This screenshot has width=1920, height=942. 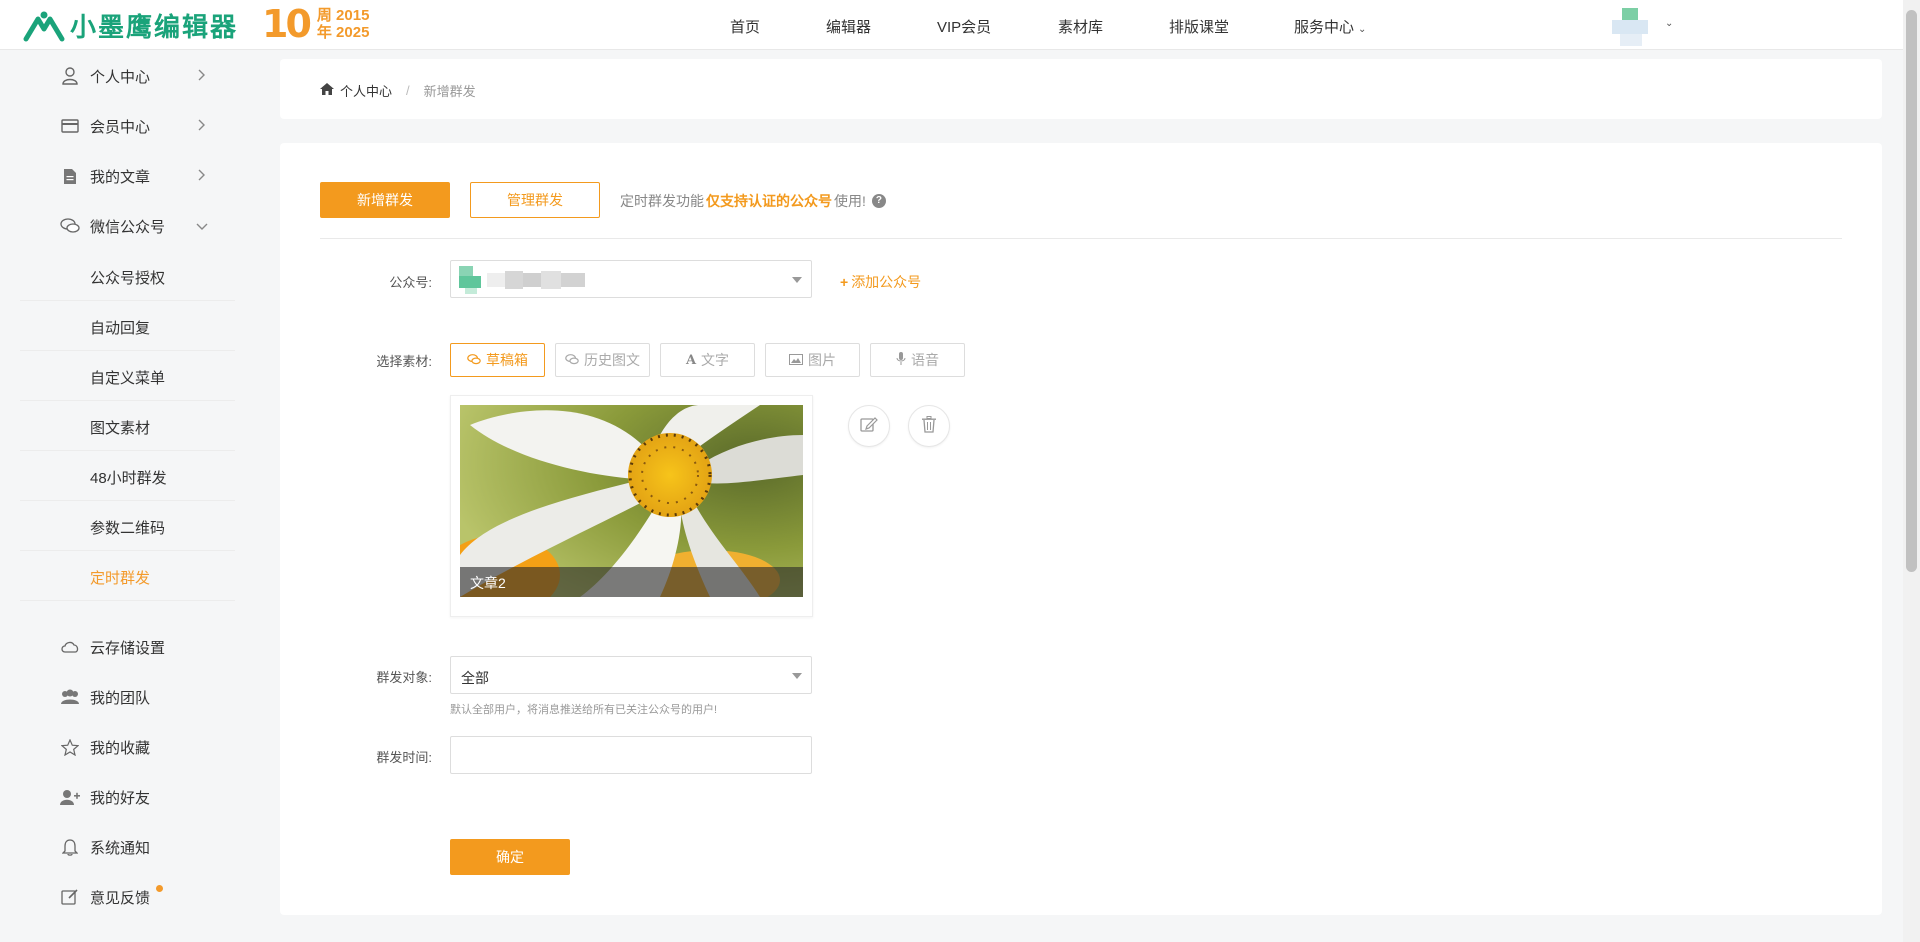 What do you see at coordinates (535, 200) in the screenshot?
I see `manage-broadcast-button: 管理群发` at bounding box center [535, 200].